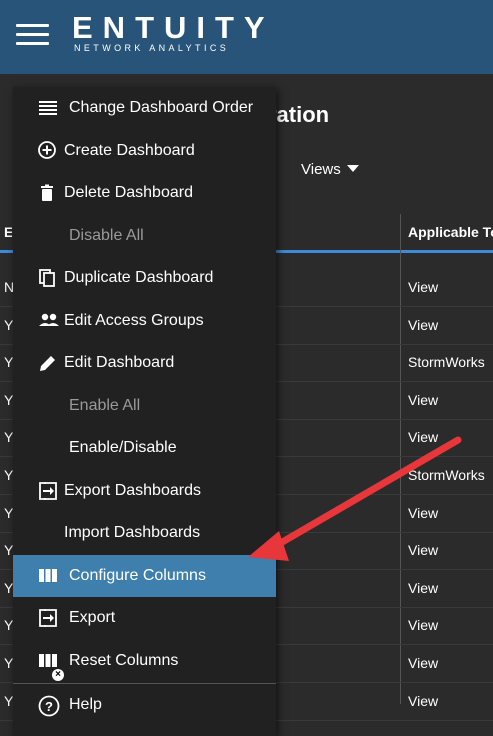 The height and width of the screenshot is (736, 493). Describe the element at coordinates (48, 321) in the screenshot. I see `people-icon` at that location.